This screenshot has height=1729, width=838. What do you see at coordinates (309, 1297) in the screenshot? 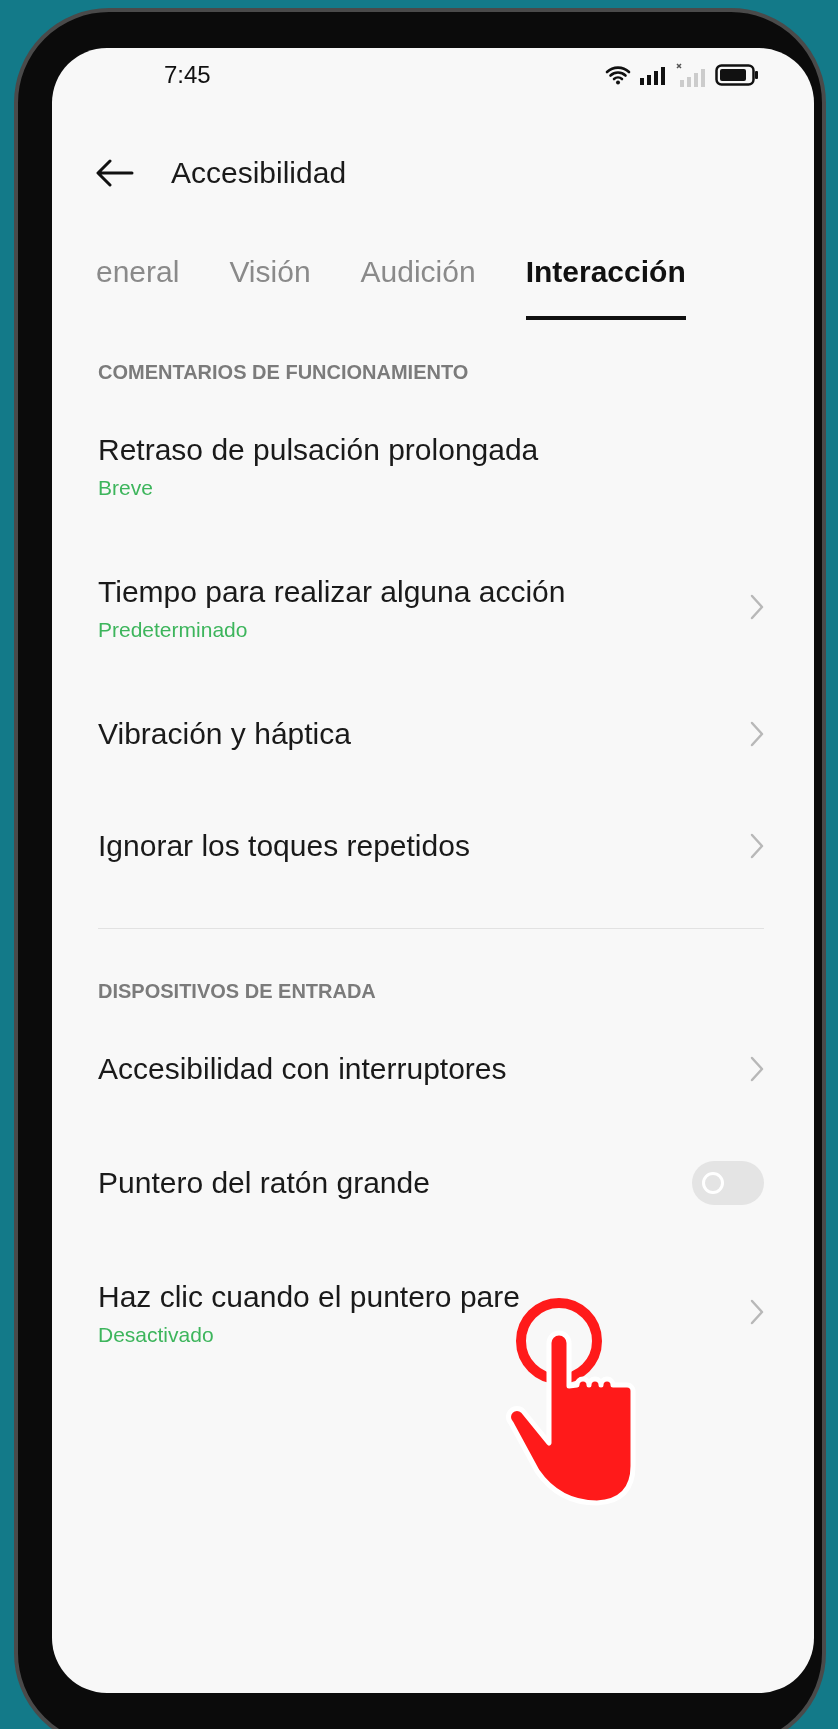
I see `item-title: Haz clic cuando el puntero pare` at bounding box center [309, 1297].